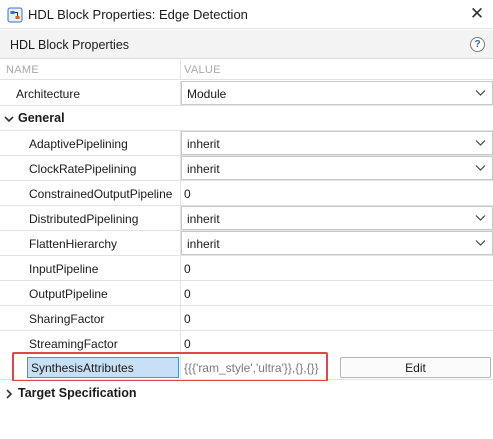 Image resolution: width=493 pixels, height=439 pixels. I want to click on distributed-pipelining-dropdown: inherit, so click(337, 218).